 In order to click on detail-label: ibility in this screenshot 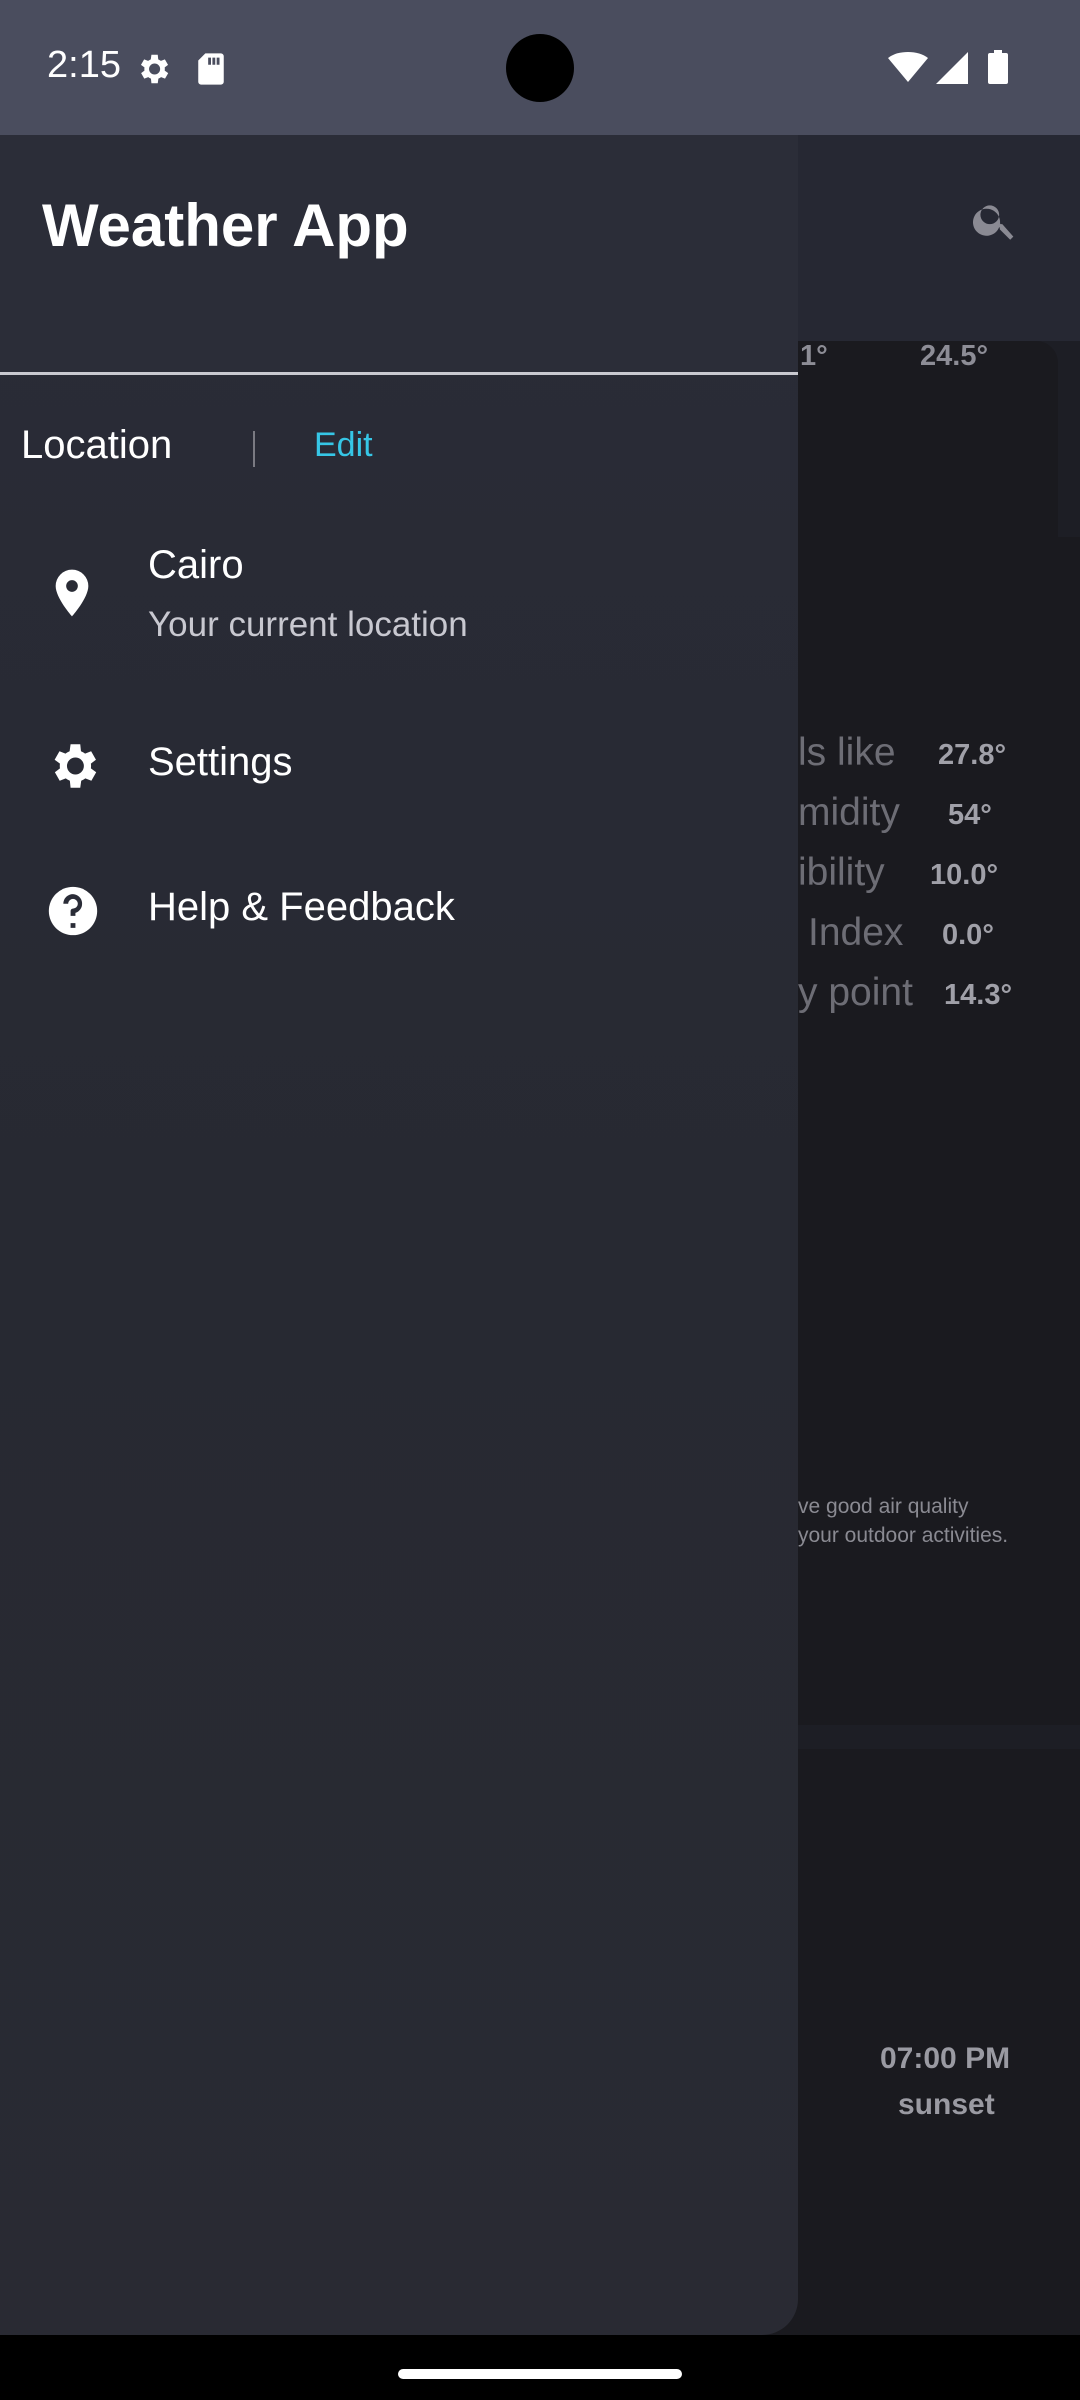, I will do `click(841, 872)`.